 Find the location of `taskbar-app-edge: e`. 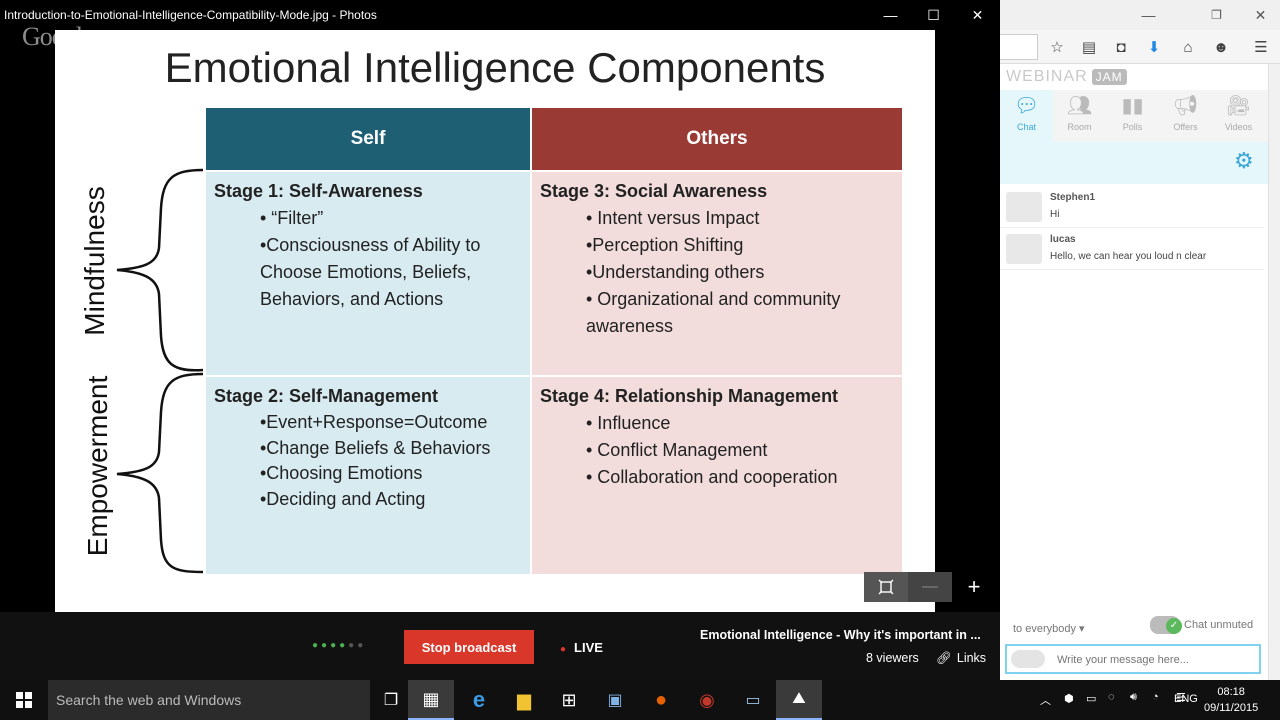

taskbar-app-edge: e is located at coordinates (479, 700).